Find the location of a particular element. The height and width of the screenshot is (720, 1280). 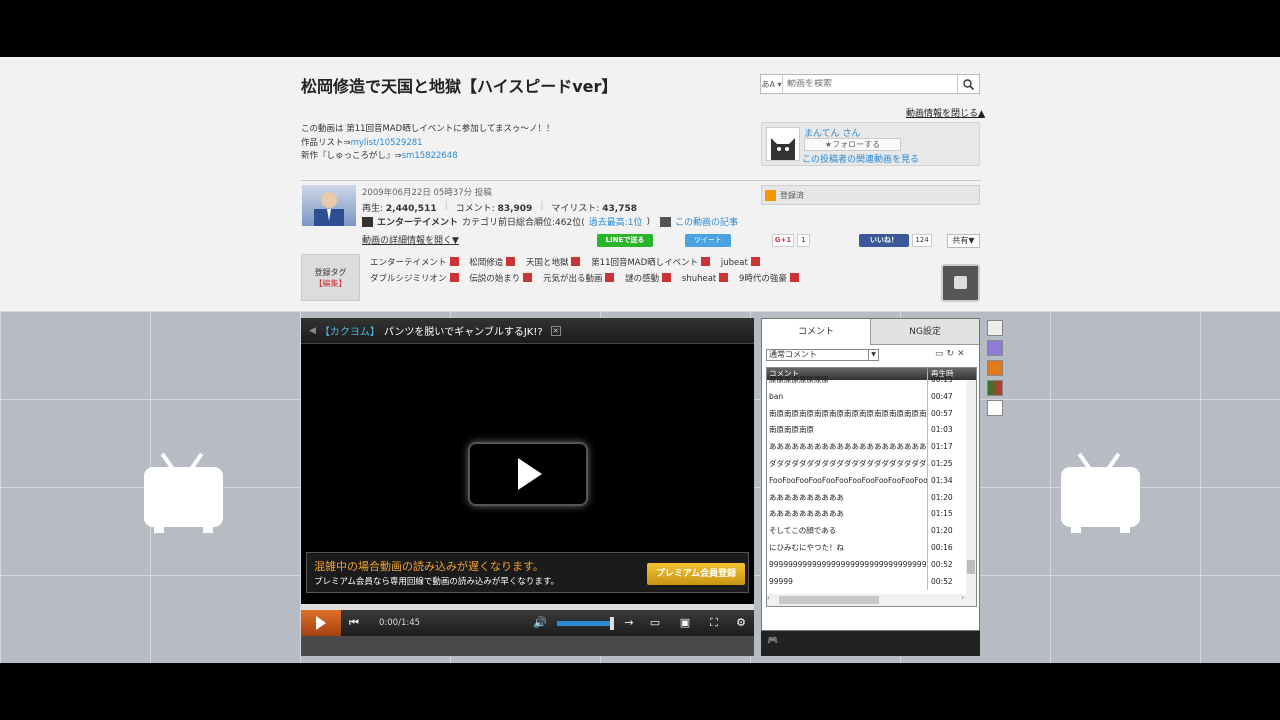

gplus-button: G+1 is located at coordinates (783, 240).